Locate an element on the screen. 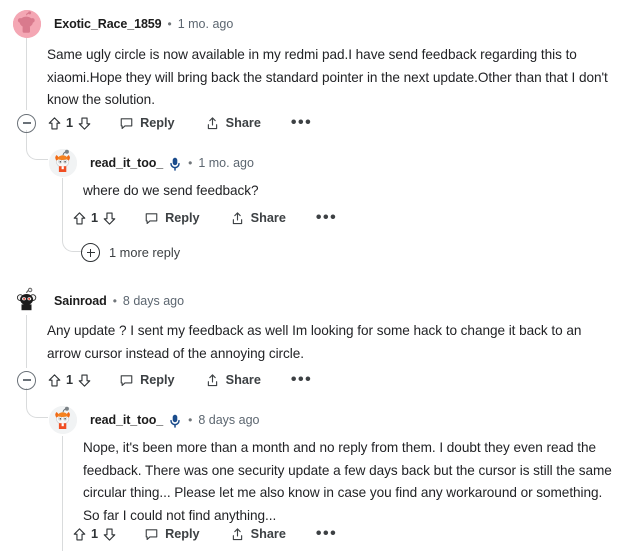 Image resolution: width=635 pixels, height=551 pixels. snoo-pink-avatar-icon is located at coordinates (27, 24).